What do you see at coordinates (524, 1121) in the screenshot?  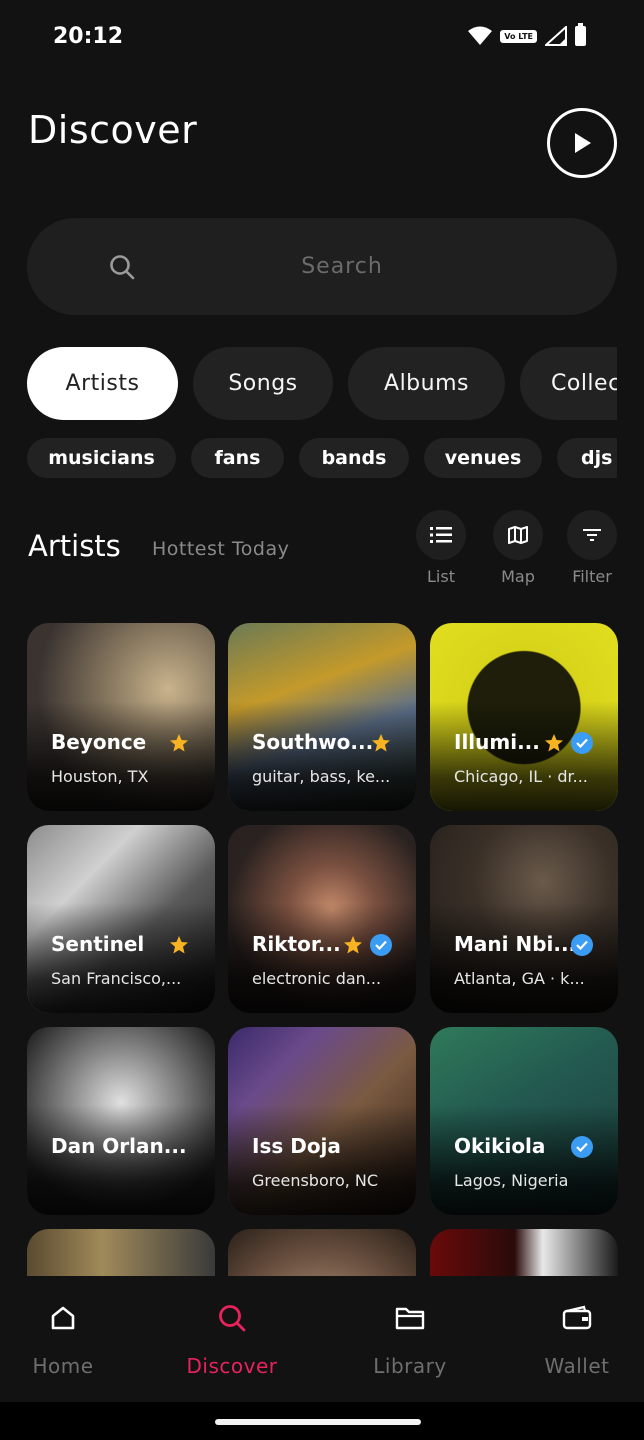 I see `artist-card: Okikiola Lagos, Nigeria` at bounding box center [524, 1121].